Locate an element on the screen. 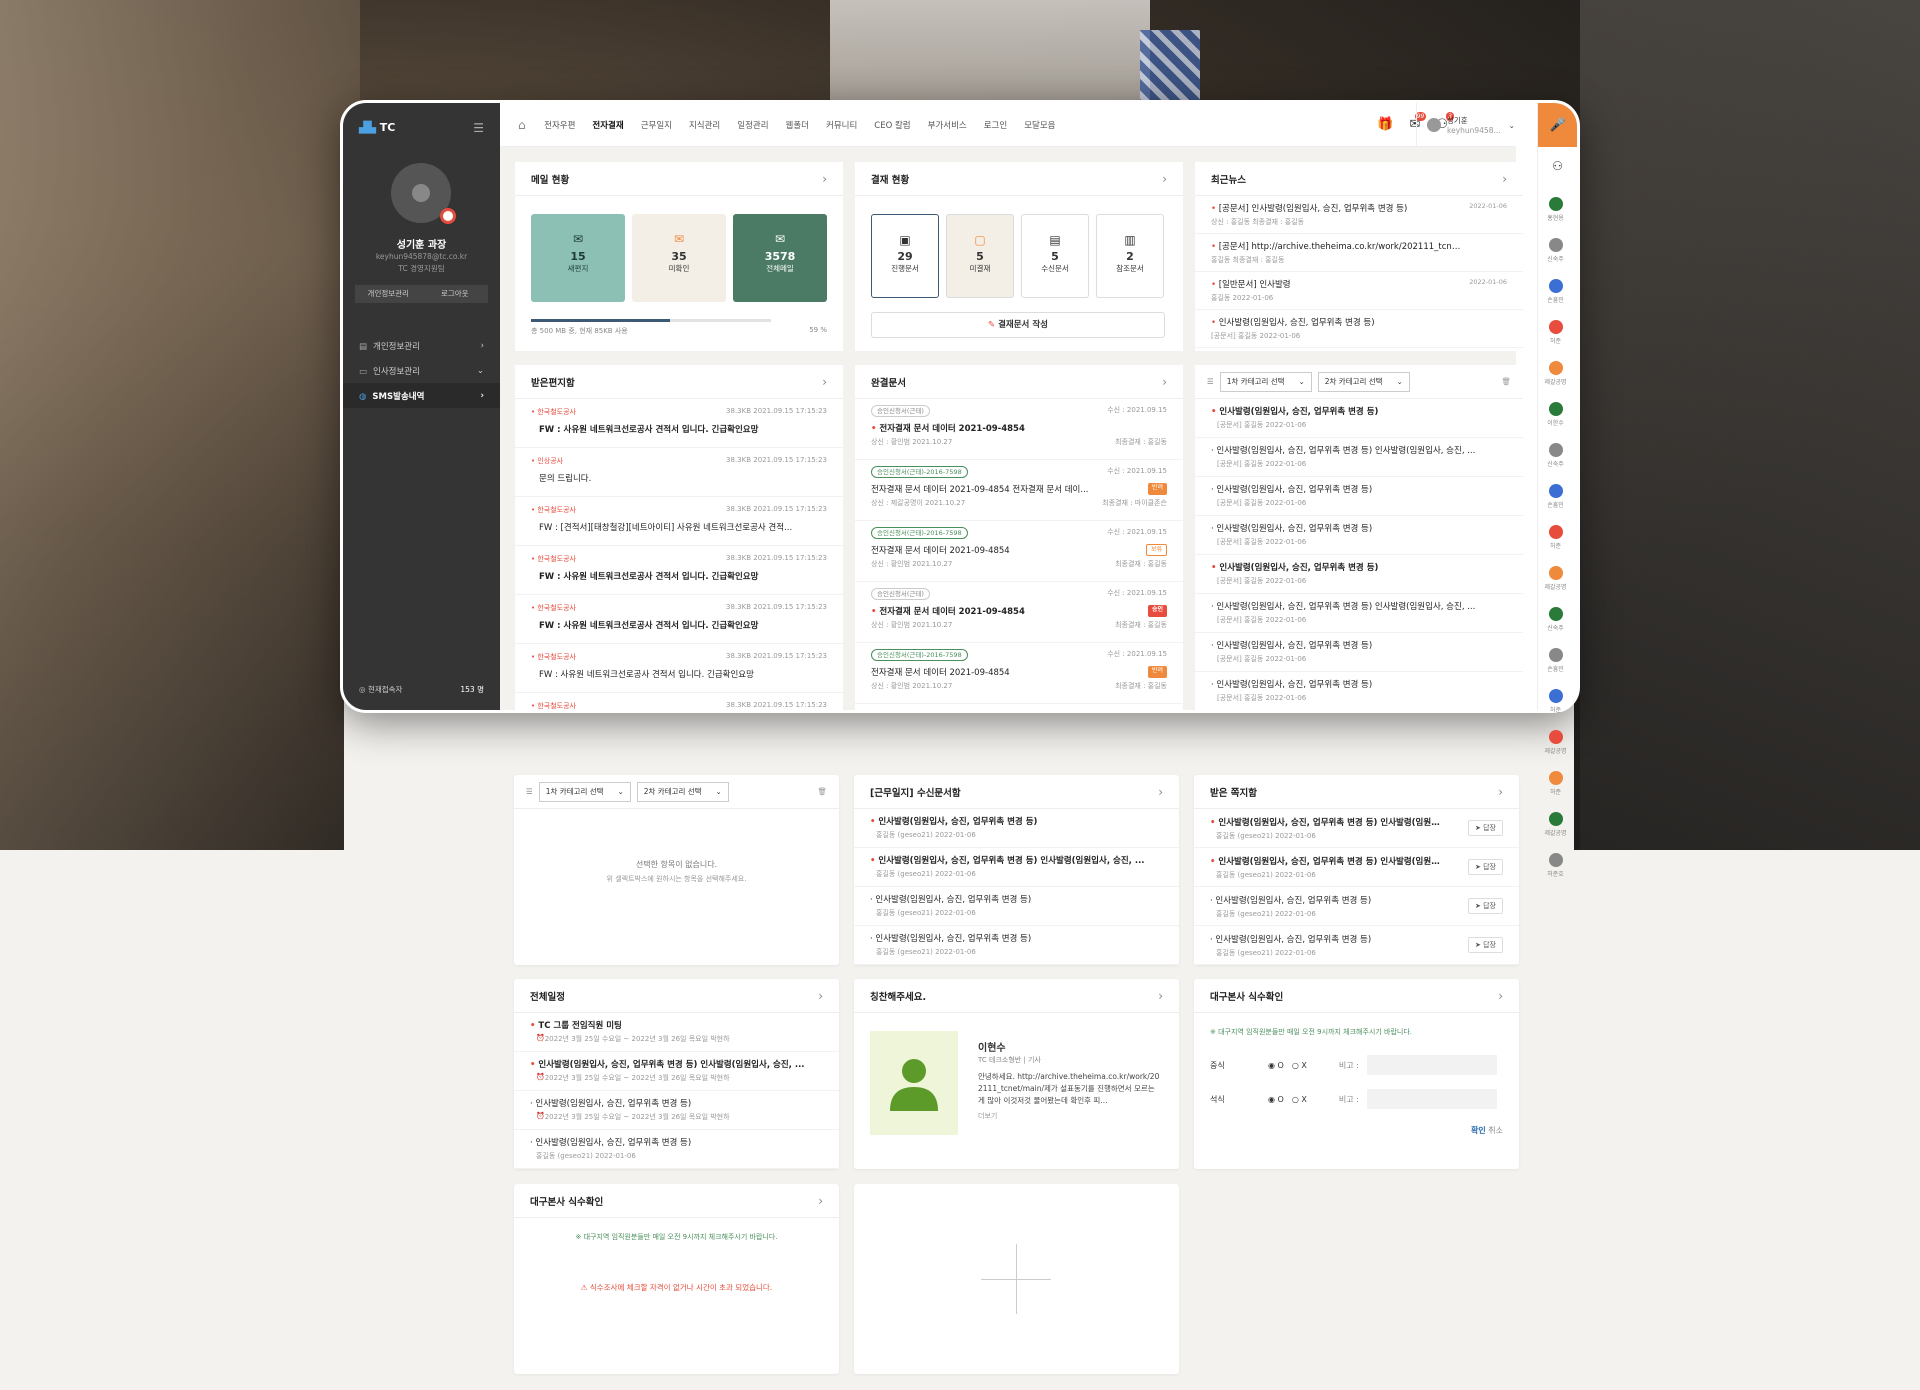 The height and width of the screenshot is (1390, 1920). nav-item: 전자우편 is located at coordinates (560, 125).